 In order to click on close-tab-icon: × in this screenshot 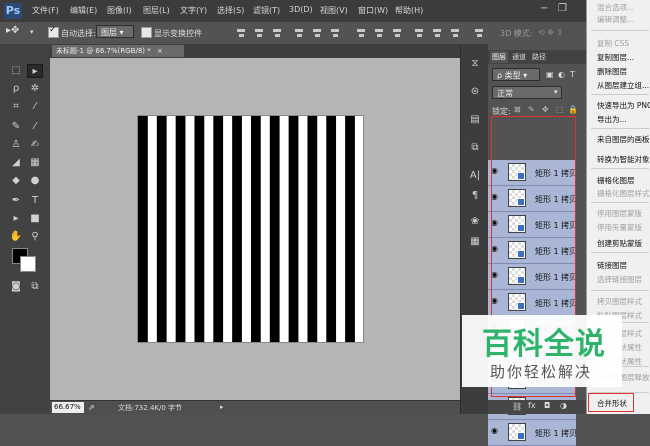, I will do `click(160, 51)`.